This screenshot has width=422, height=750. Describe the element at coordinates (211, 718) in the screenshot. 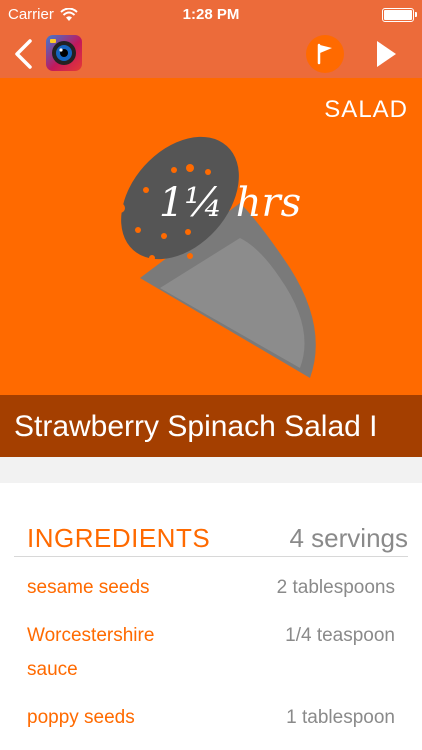

I see `ingredient-row: poppy seeds 1 tablespoon` at that location.